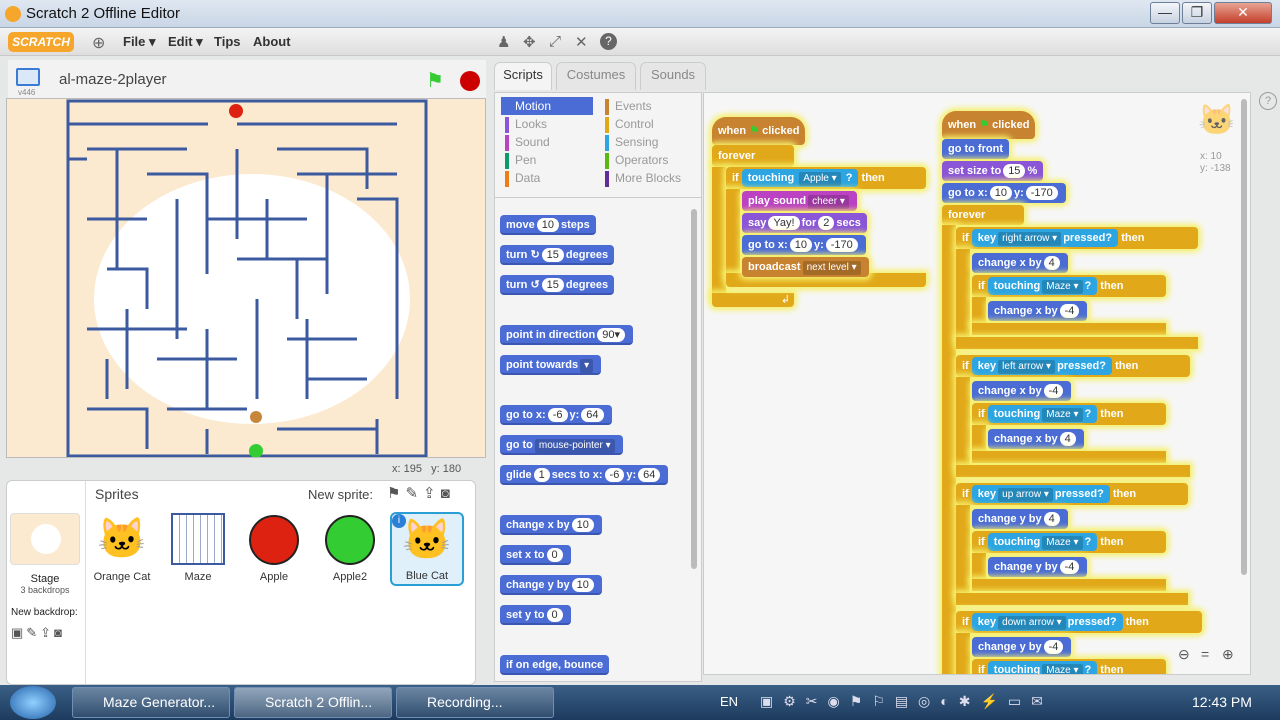 This screenshot has height=720, width=1280. Describe the element at coordinates (1069, 286) in the screenshot. I see `if-touching-maze-right: if touching Maze ▾? then` at that location.